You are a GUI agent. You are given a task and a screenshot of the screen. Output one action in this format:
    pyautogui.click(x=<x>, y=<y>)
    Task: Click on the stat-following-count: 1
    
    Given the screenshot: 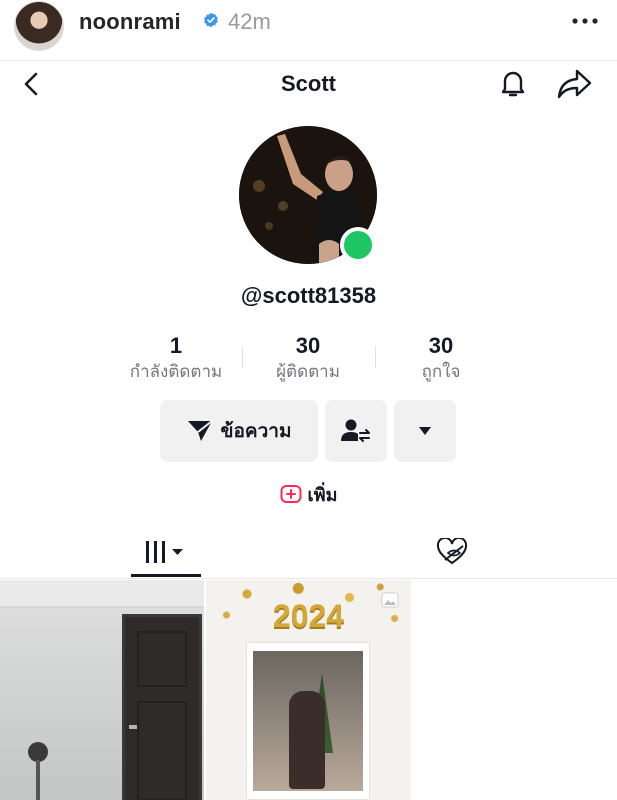 What is the action you would take?
    pyautogui.click(x=176, y=345)
    